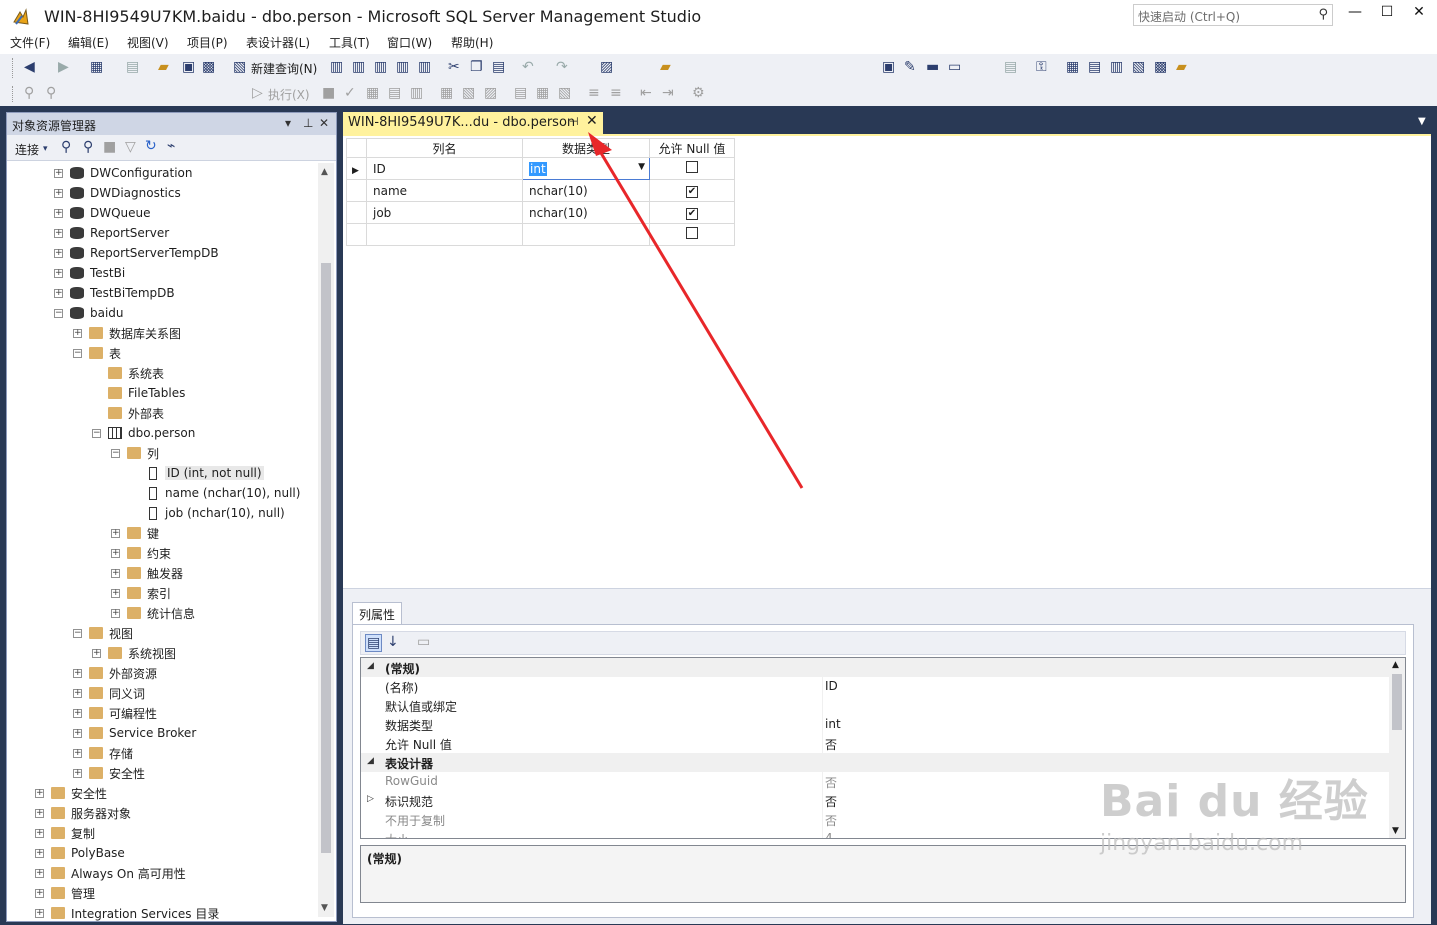 Image resolution: width=1437 pixels, height=925 pixels. I want to click on stop-icon: ■, so click(109, 147).